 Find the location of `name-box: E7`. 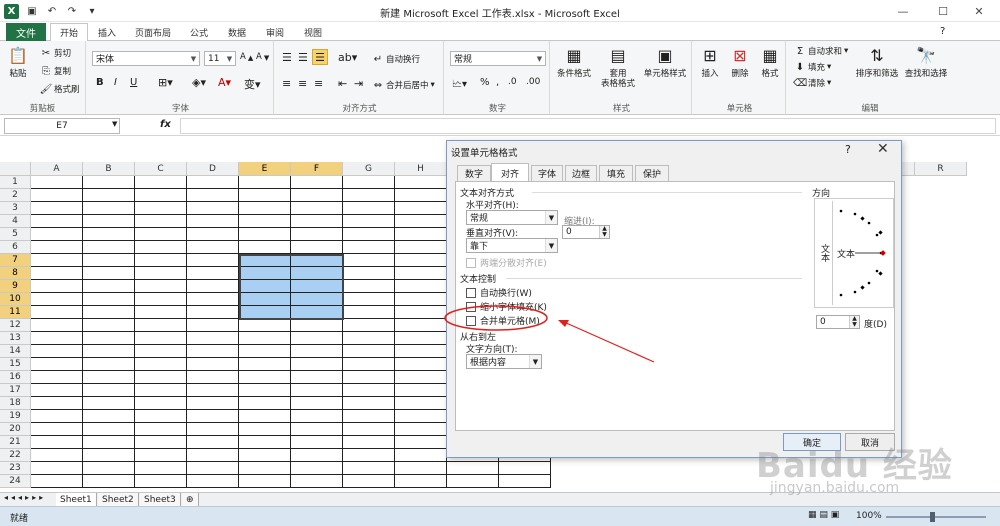

name-box: E7 is located at coordinates (62, 126).